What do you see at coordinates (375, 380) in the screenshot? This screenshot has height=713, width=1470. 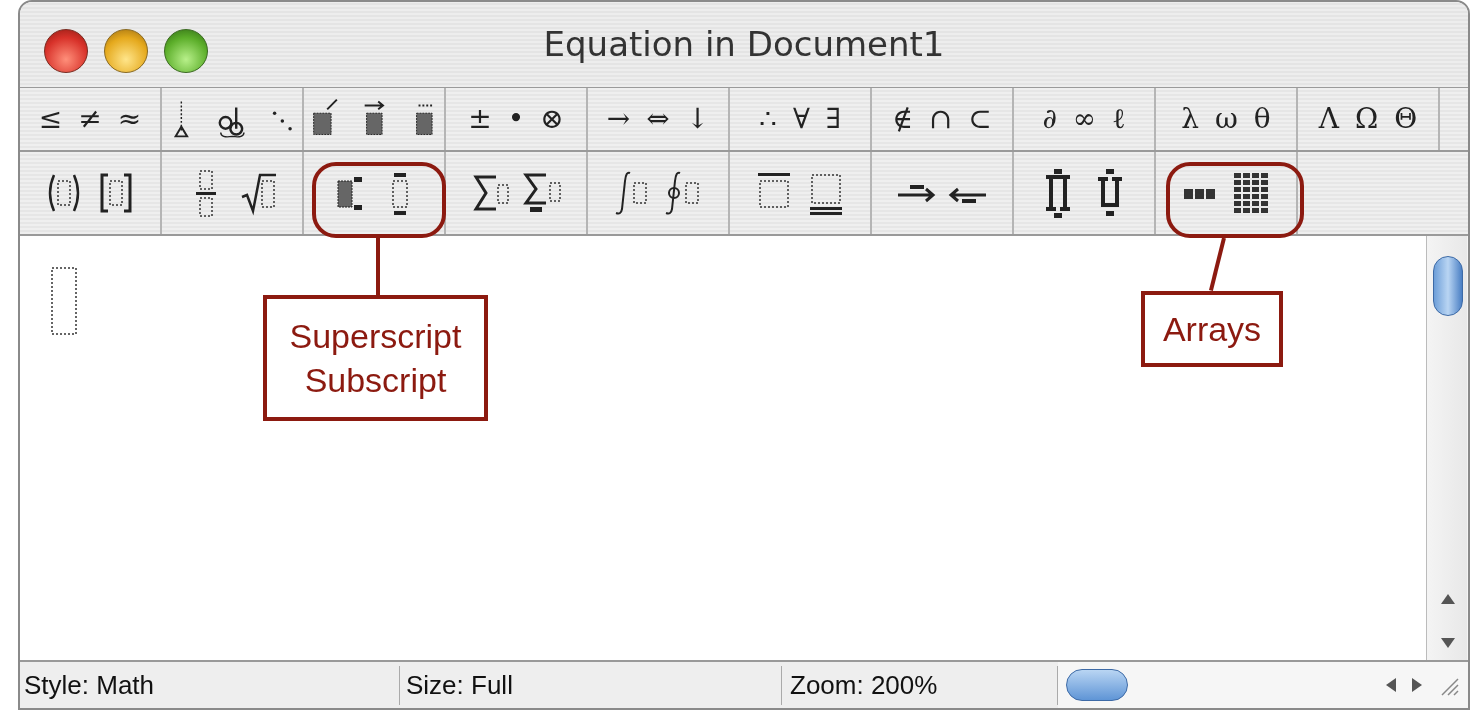 I see `callout-text: Subscript` at bounding box center [375, 380].